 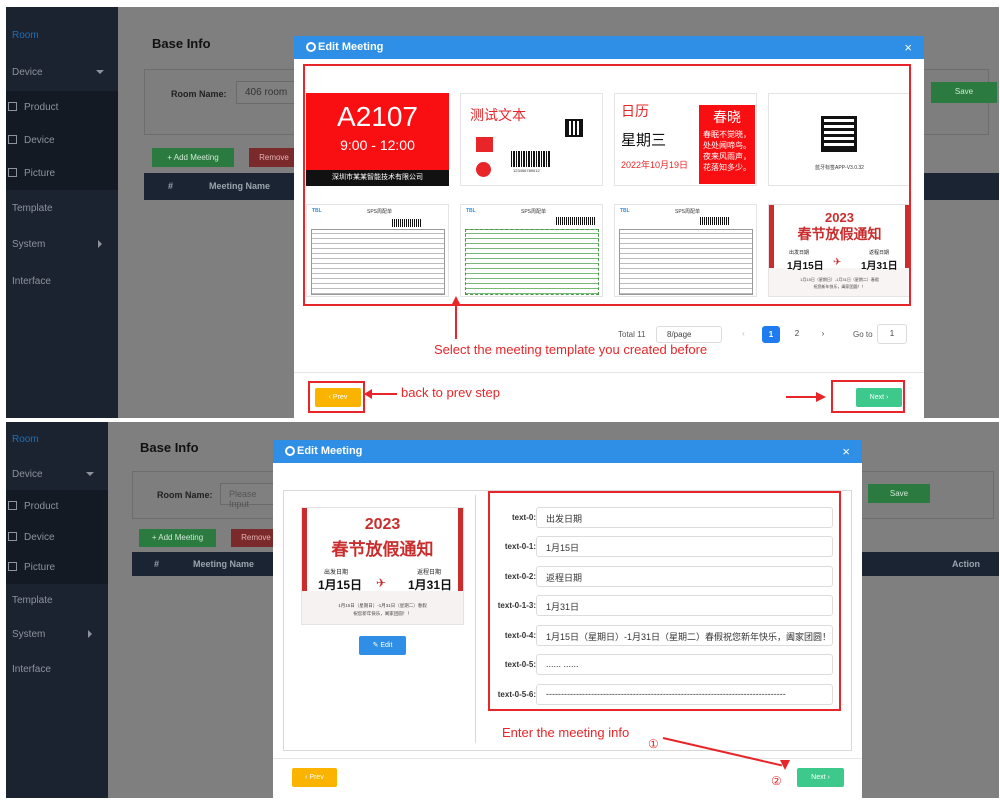 What do you see at coordinates (776, 781) in the screenshot?
I see `annotation-step-2: ②` at bounding box center [776, 781].